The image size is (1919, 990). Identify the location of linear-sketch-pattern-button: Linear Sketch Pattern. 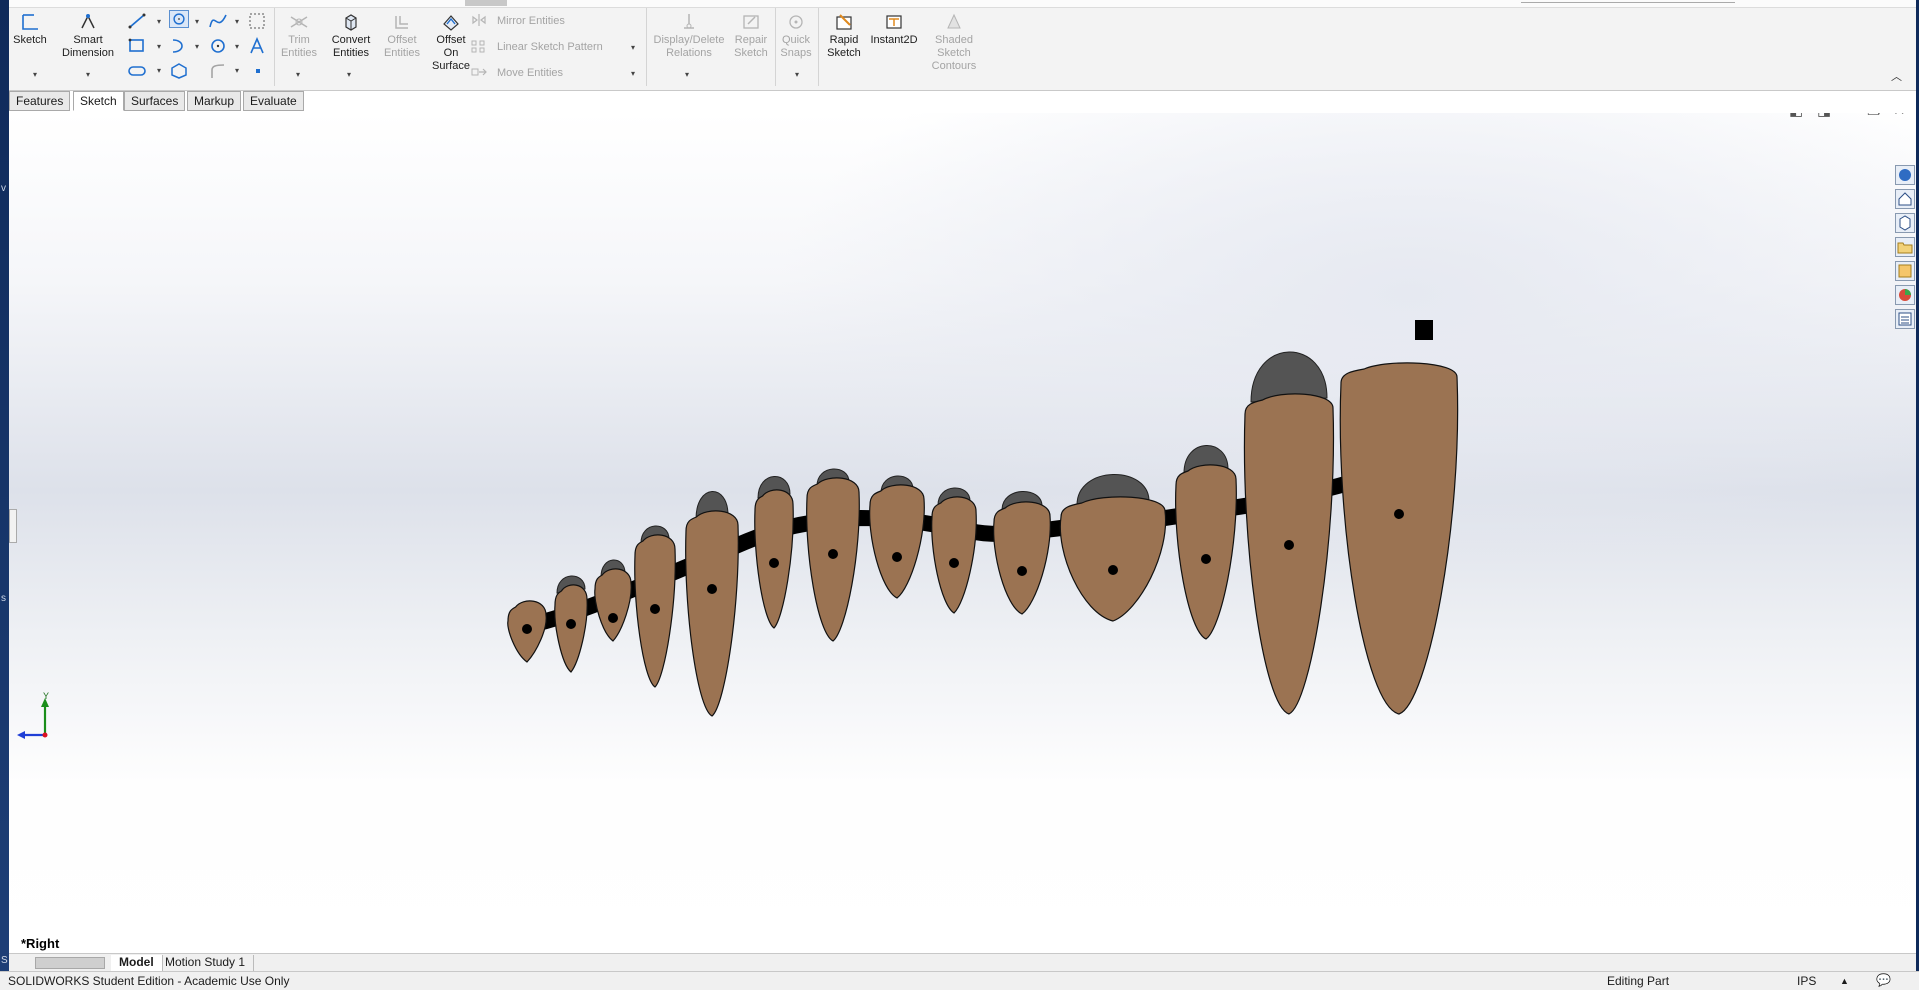
(550, 47).